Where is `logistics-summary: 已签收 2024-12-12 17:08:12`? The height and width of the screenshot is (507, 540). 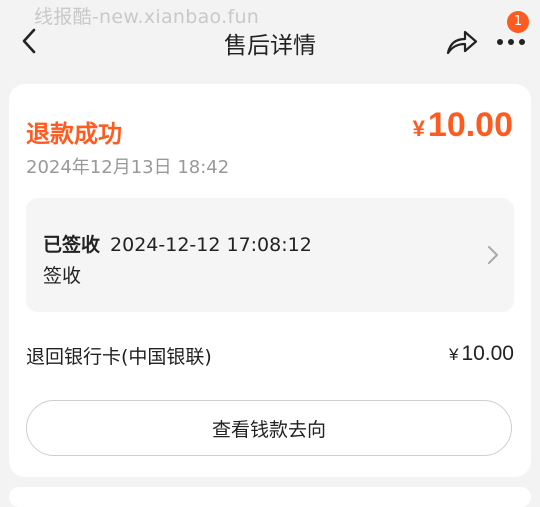 logistics-summary: 已签收 2024-12-12 17:08:12 is located at coordinates (177, 243).